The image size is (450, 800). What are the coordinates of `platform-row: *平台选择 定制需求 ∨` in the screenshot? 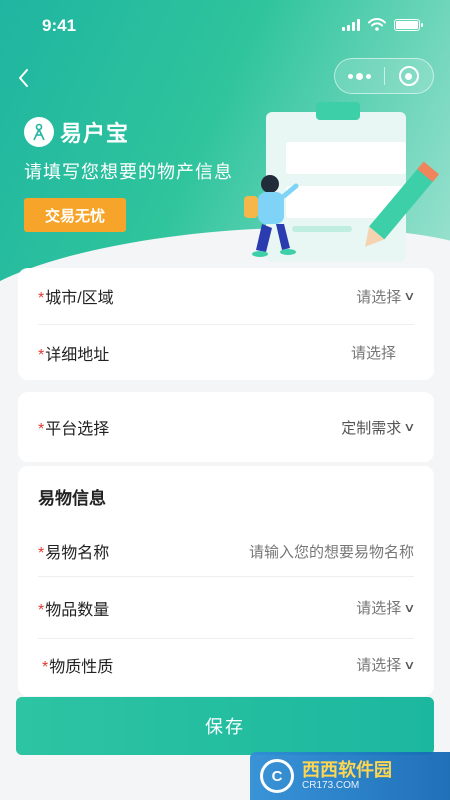 It's located at (227, 427).